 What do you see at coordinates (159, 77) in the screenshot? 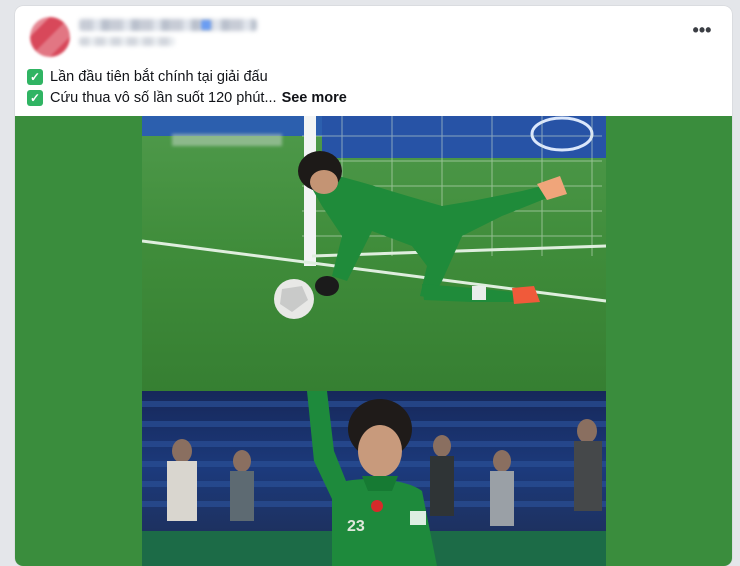
I see `caption-text: Lần đầu tiên bắt chính tại giải đấu` at bounding box center [159, 77].